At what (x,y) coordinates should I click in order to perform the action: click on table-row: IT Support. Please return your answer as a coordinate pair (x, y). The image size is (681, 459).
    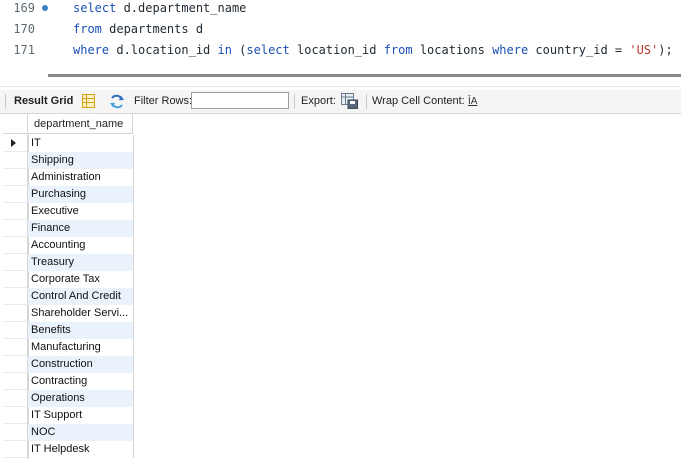
    Looking at the image, I should click on (68, 415).